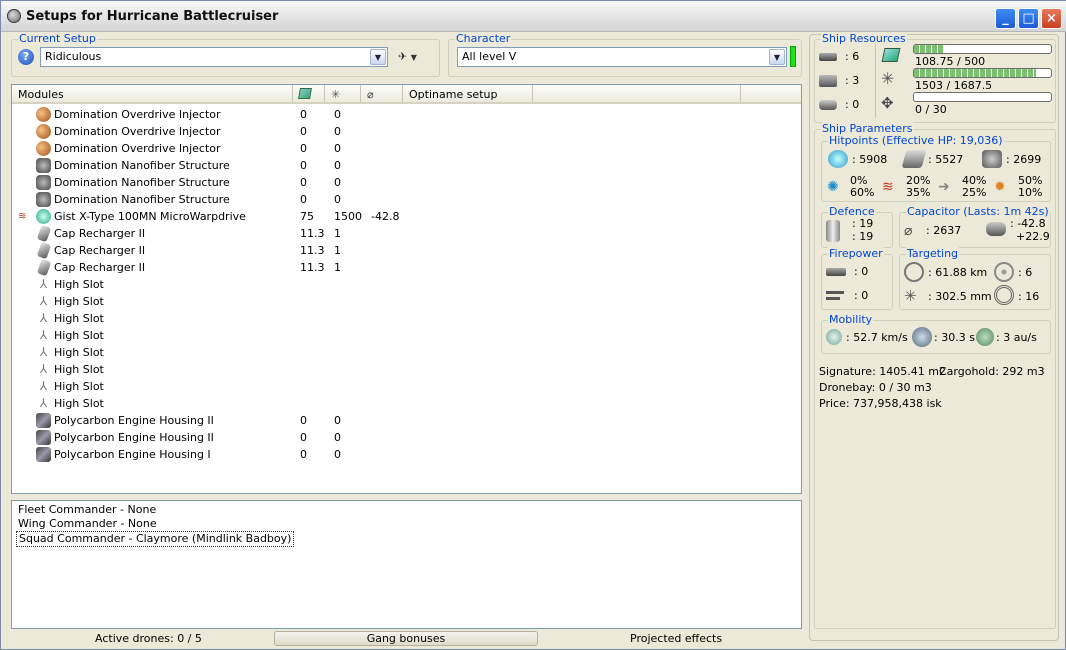 Image resolution: width=1066 pixels, height=650 pixels. I want to click on defence-icon, so click(833, 231).